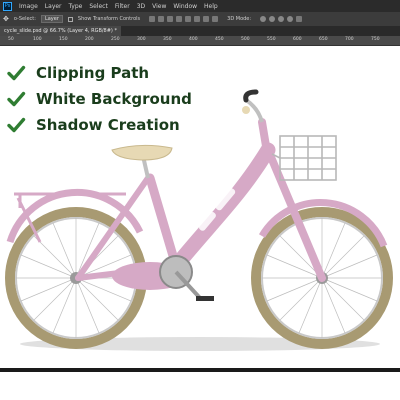 This screenshot has height=400, width=400. Describe the element at coordinates (76, 6) in the screenshot. I see `menu-type: Type` at that location.